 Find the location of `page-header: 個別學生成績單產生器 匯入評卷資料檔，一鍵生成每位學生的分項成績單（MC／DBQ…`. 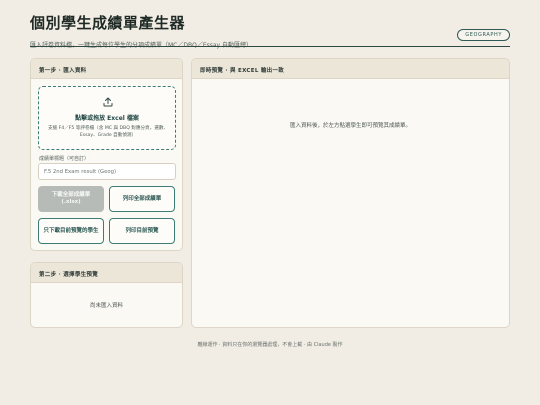

page-header: 個別學生成績單產生器 匯入評卷資料檔，一鍵生成每位學生的分項成績單（MC／DBQ… is located at coordinates (270, 30).